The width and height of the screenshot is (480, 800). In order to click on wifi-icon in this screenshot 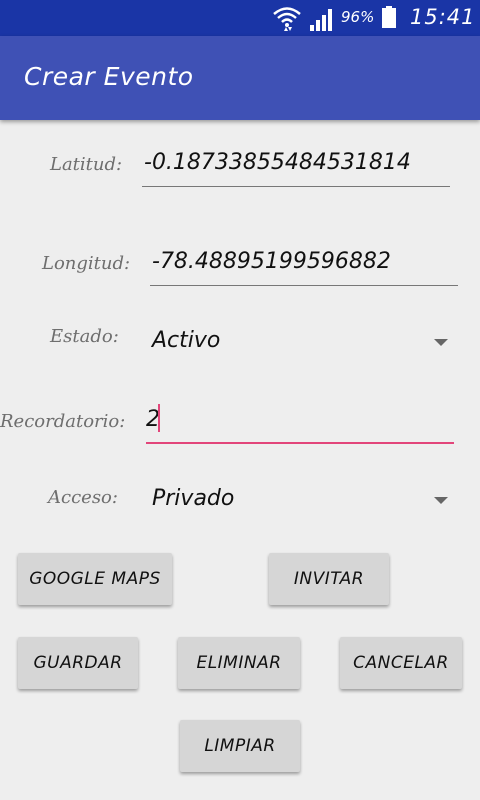, I will do `click(287, 19)`.